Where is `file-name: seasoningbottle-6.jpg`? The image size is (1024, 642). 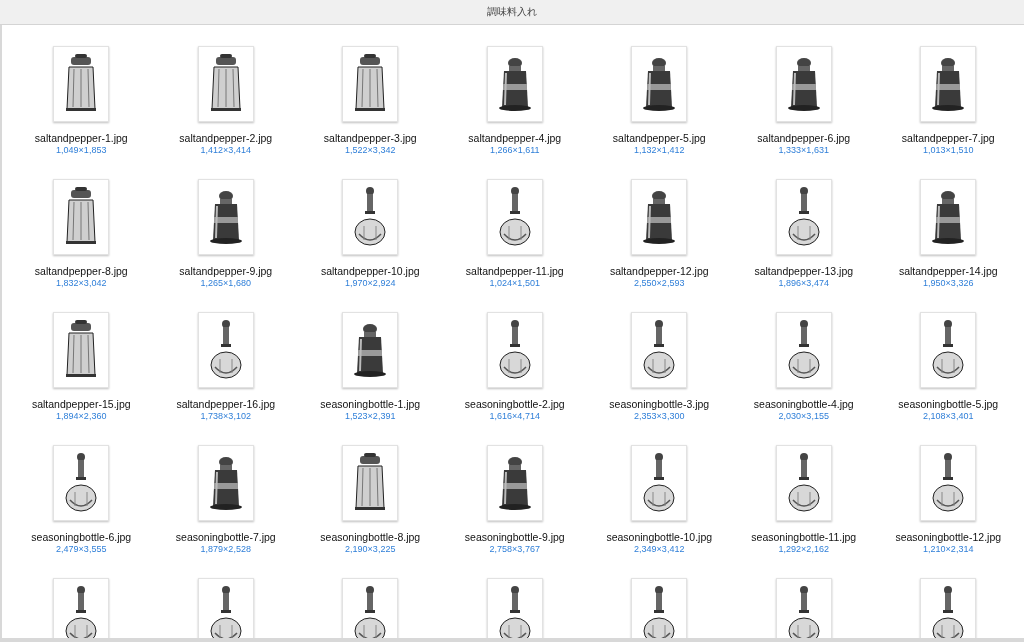
file-name: seasoningbottle-6.jpg is located at coordinates (81, 537).